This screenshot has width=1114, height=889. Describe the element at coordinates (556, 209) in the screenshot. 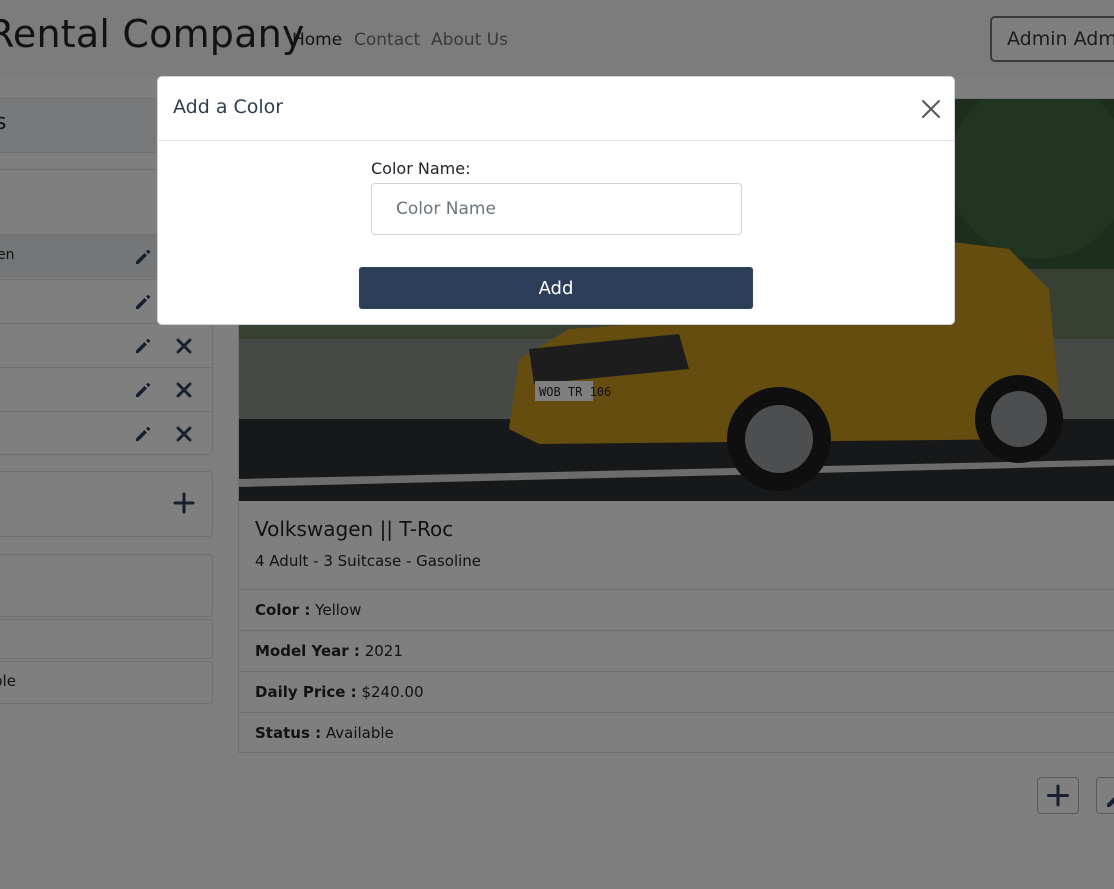

I see `color-name-input` at that location.